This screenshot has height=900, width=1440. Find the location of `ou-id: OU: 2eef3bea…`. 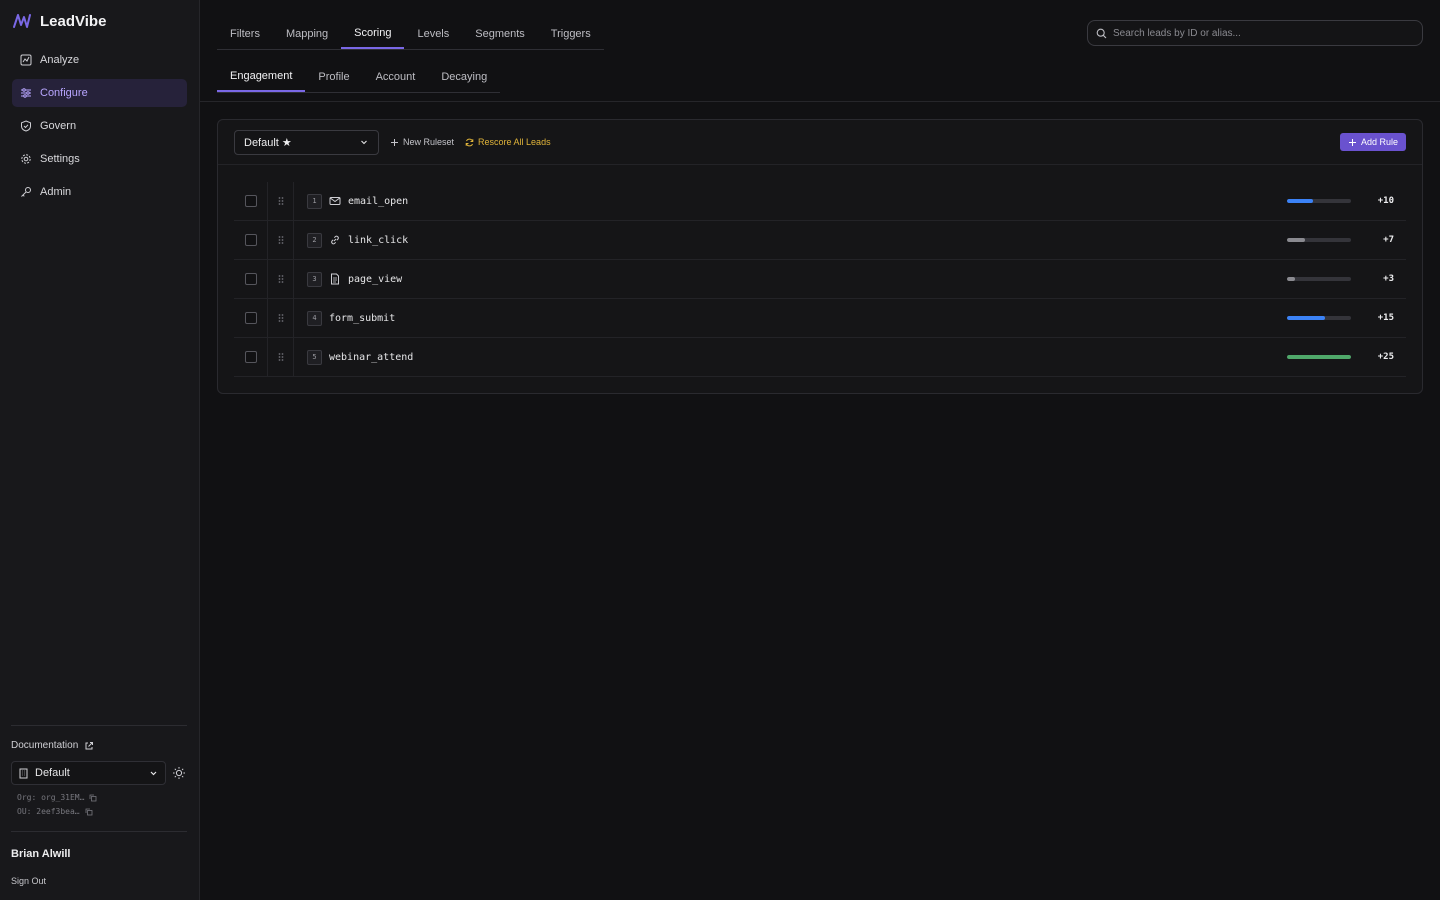

ou-id: OU: 2eef3bea… is located at coordinates (48, 811).